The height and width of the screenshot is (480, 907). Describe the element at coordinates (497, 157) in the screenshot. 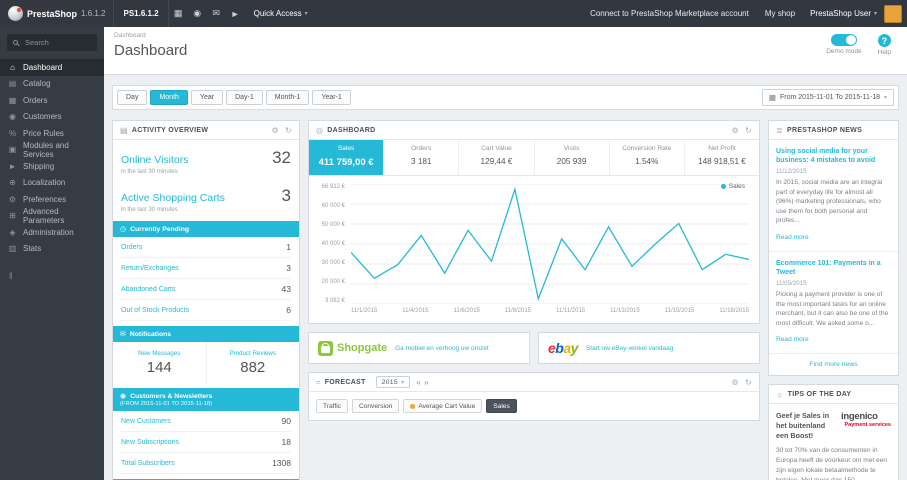

I see `kpi-cart-value: Cart Value 129,44 €` at that location.